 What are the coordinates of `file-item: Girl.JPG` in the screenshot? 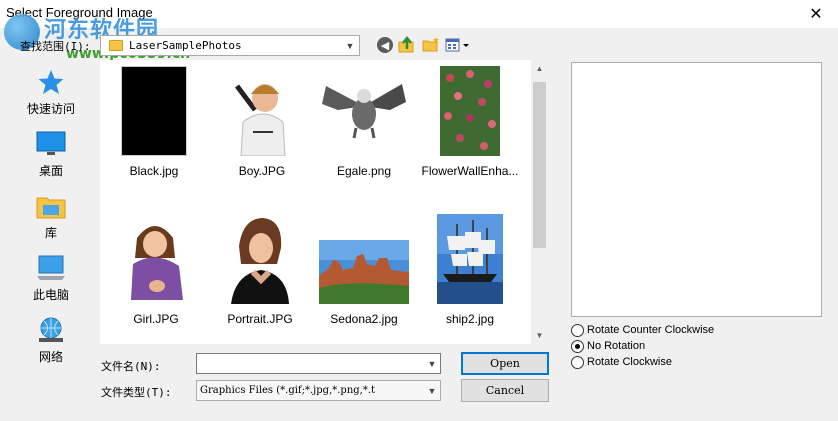 It's located at (156, 270).